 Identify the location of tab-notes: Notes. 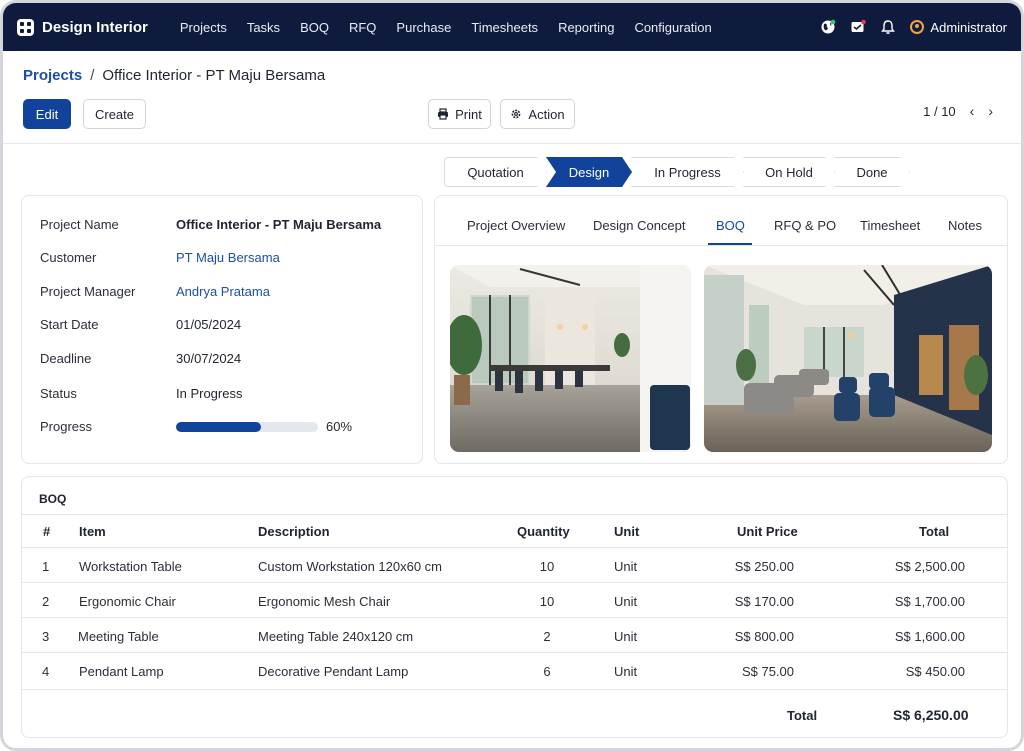
(965, 225).